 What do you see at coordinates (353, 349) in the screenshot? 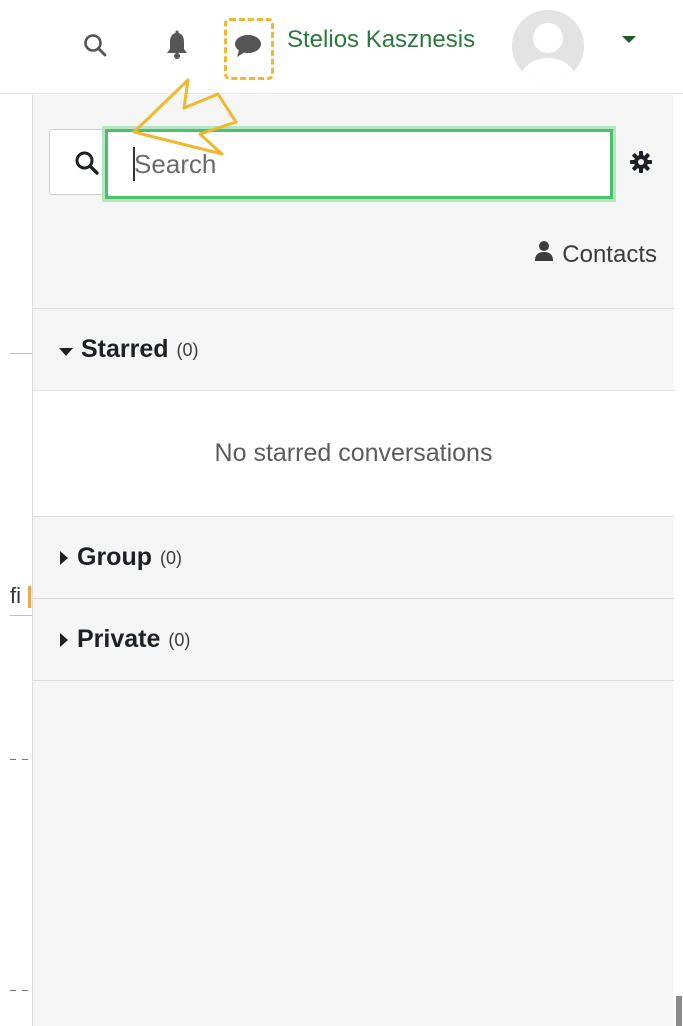
I see `section-starred: Starred (0)` at bounding box center [353, 349].